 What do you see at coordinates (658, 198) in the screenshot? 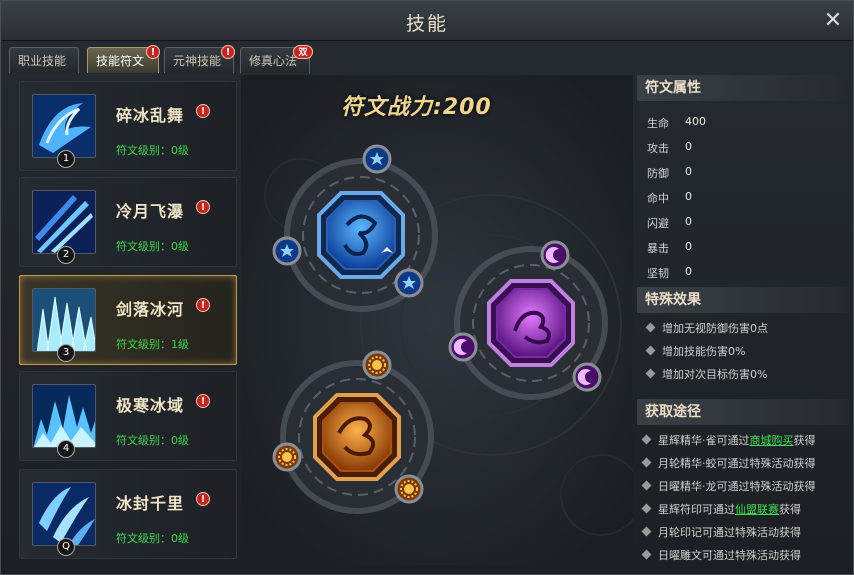
I see `attr-label: 命中` at bounding box center [658, 198].